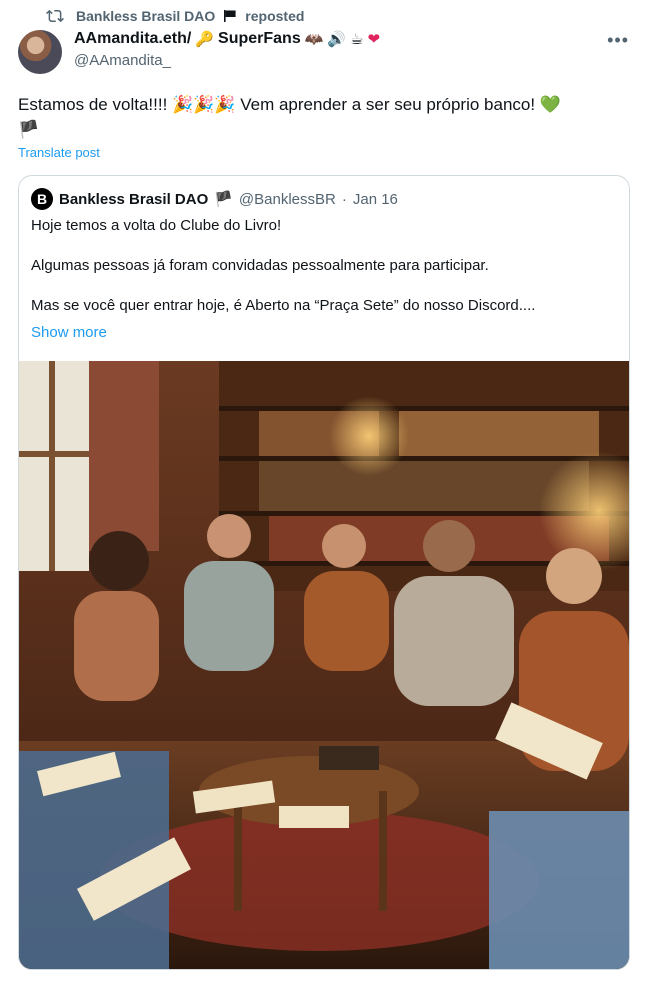  I want to click on reposted-label: reposted, so click(275, 16).